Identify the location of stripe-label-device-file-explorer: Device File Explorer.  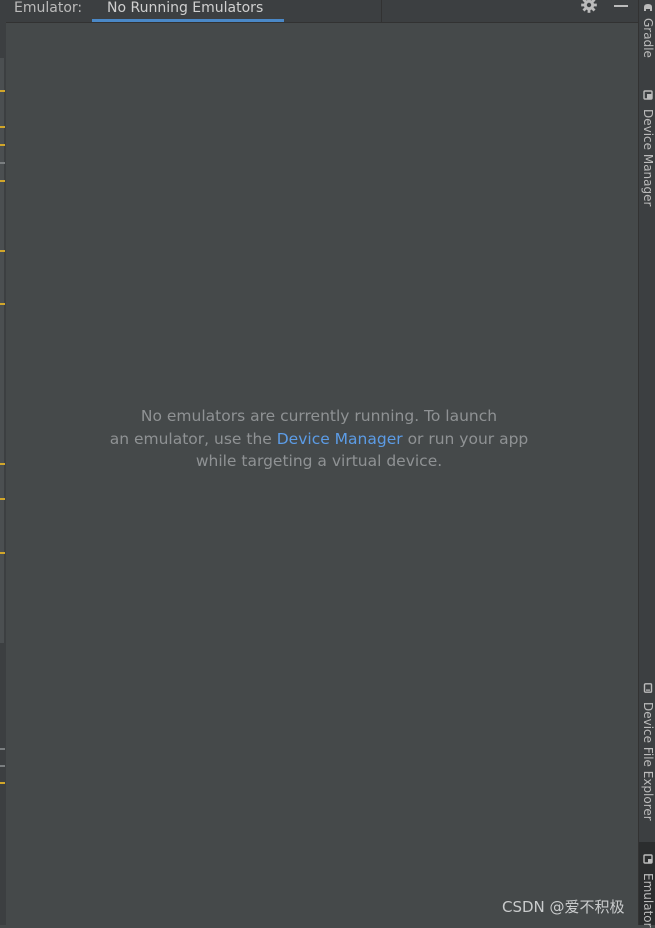
(648, 761).